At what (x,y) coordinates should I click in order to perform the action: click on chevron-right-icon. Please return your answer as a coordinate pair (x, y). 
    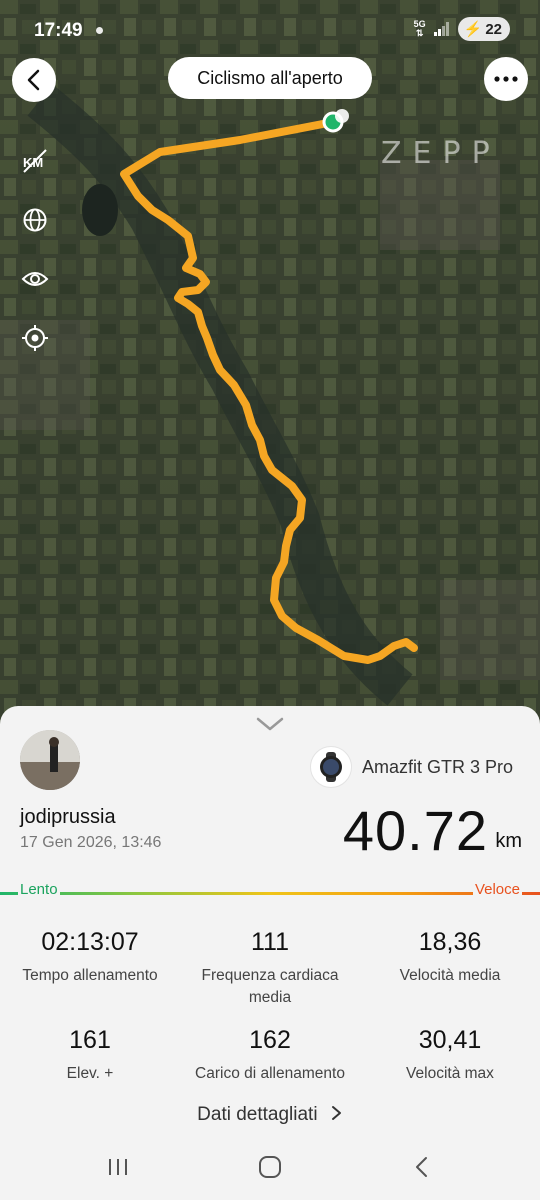
    Looking at the image, I should click on (336, 1113).